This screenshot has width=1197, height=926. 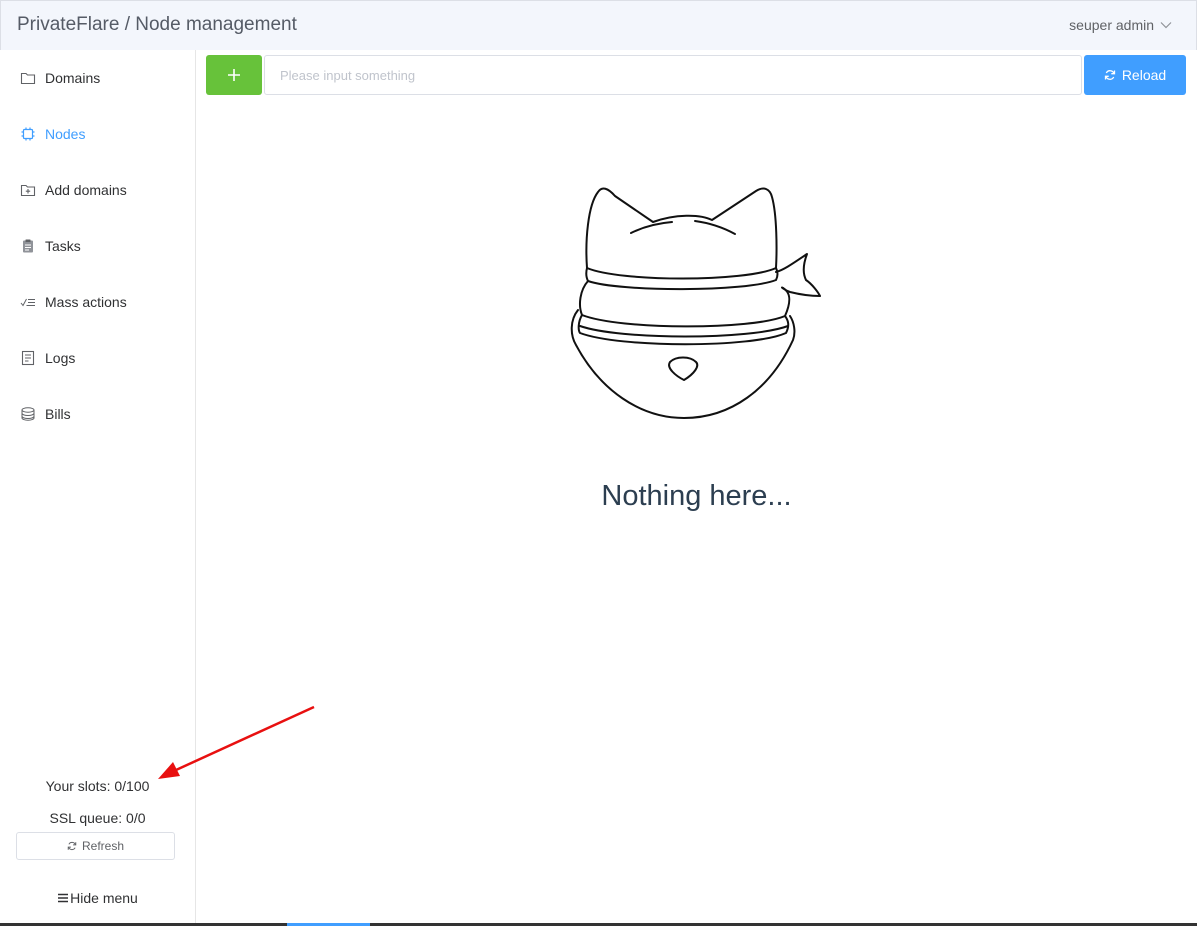 I want to click on hide-menu-label: Hide menu, so click(x=104, y=898).